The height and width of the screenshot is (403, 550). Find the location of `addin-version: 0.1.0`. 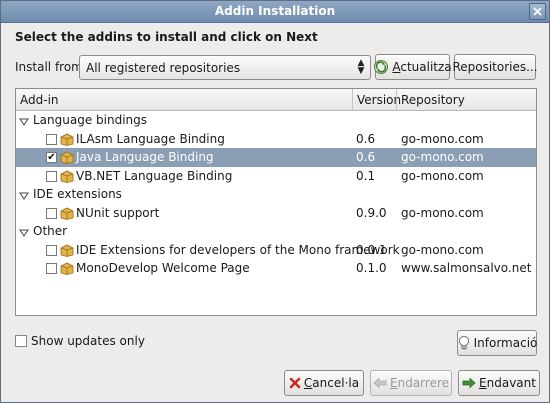

addin-version: 0.1.0 is located at coordinates (371, 268).